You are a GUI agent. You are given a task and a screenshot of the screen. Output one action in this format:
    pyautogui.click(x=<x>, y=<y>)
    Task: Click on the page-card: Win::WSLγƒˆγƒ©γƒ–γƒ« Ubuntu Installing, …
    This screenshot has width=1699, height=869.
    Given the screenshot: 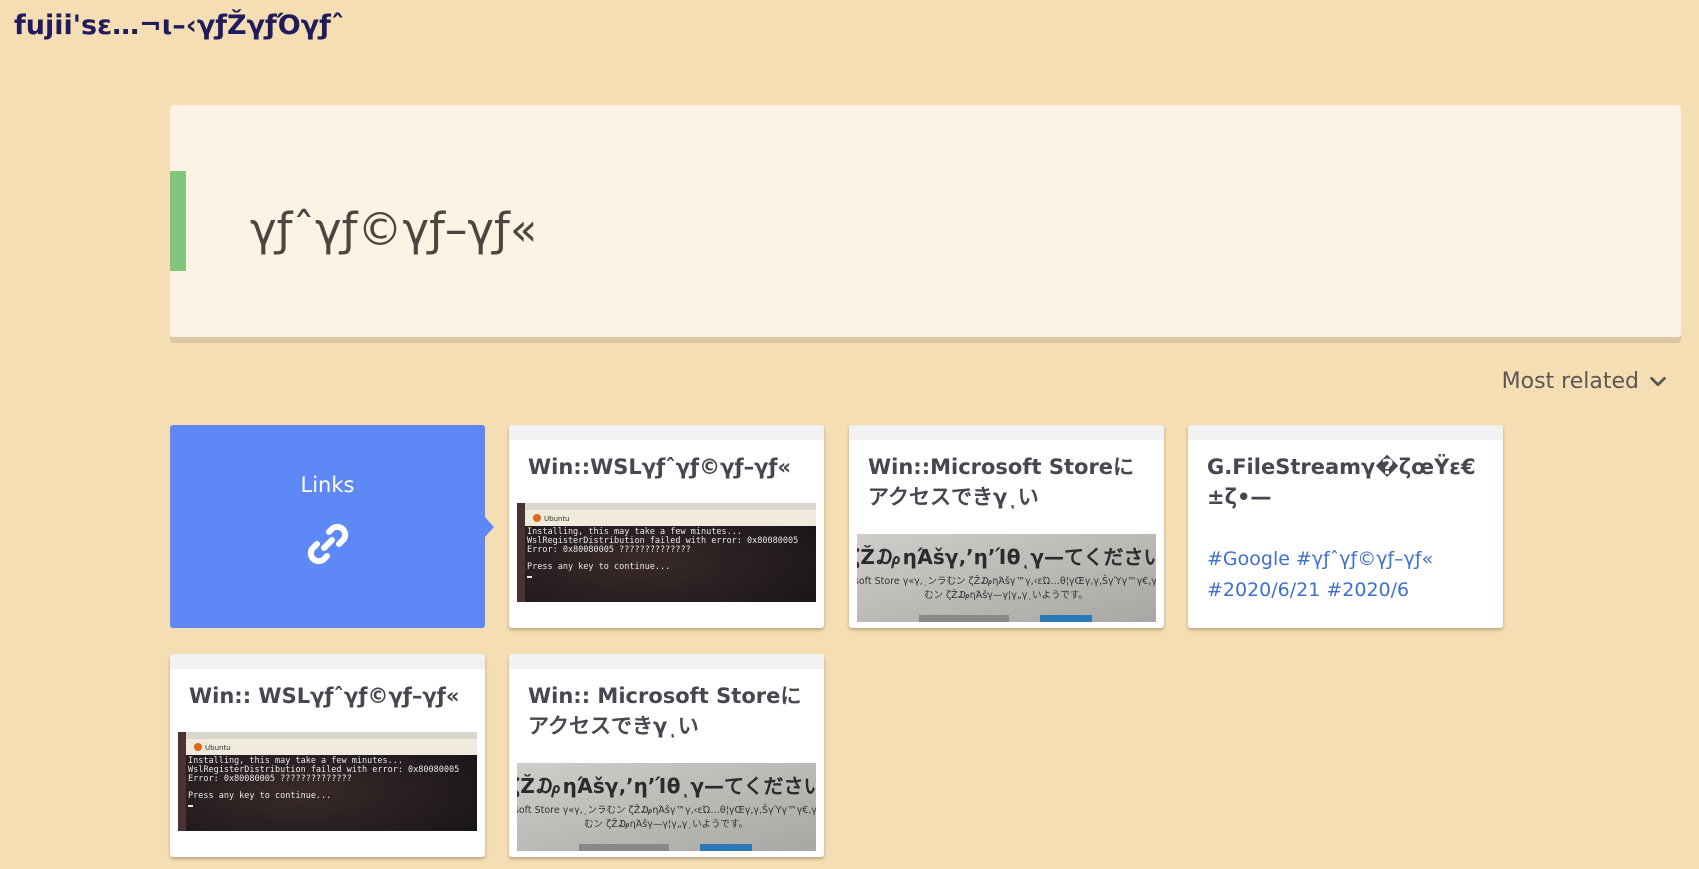 What is the action you would take?
    pyautogui.click(x=666, y=526)
    